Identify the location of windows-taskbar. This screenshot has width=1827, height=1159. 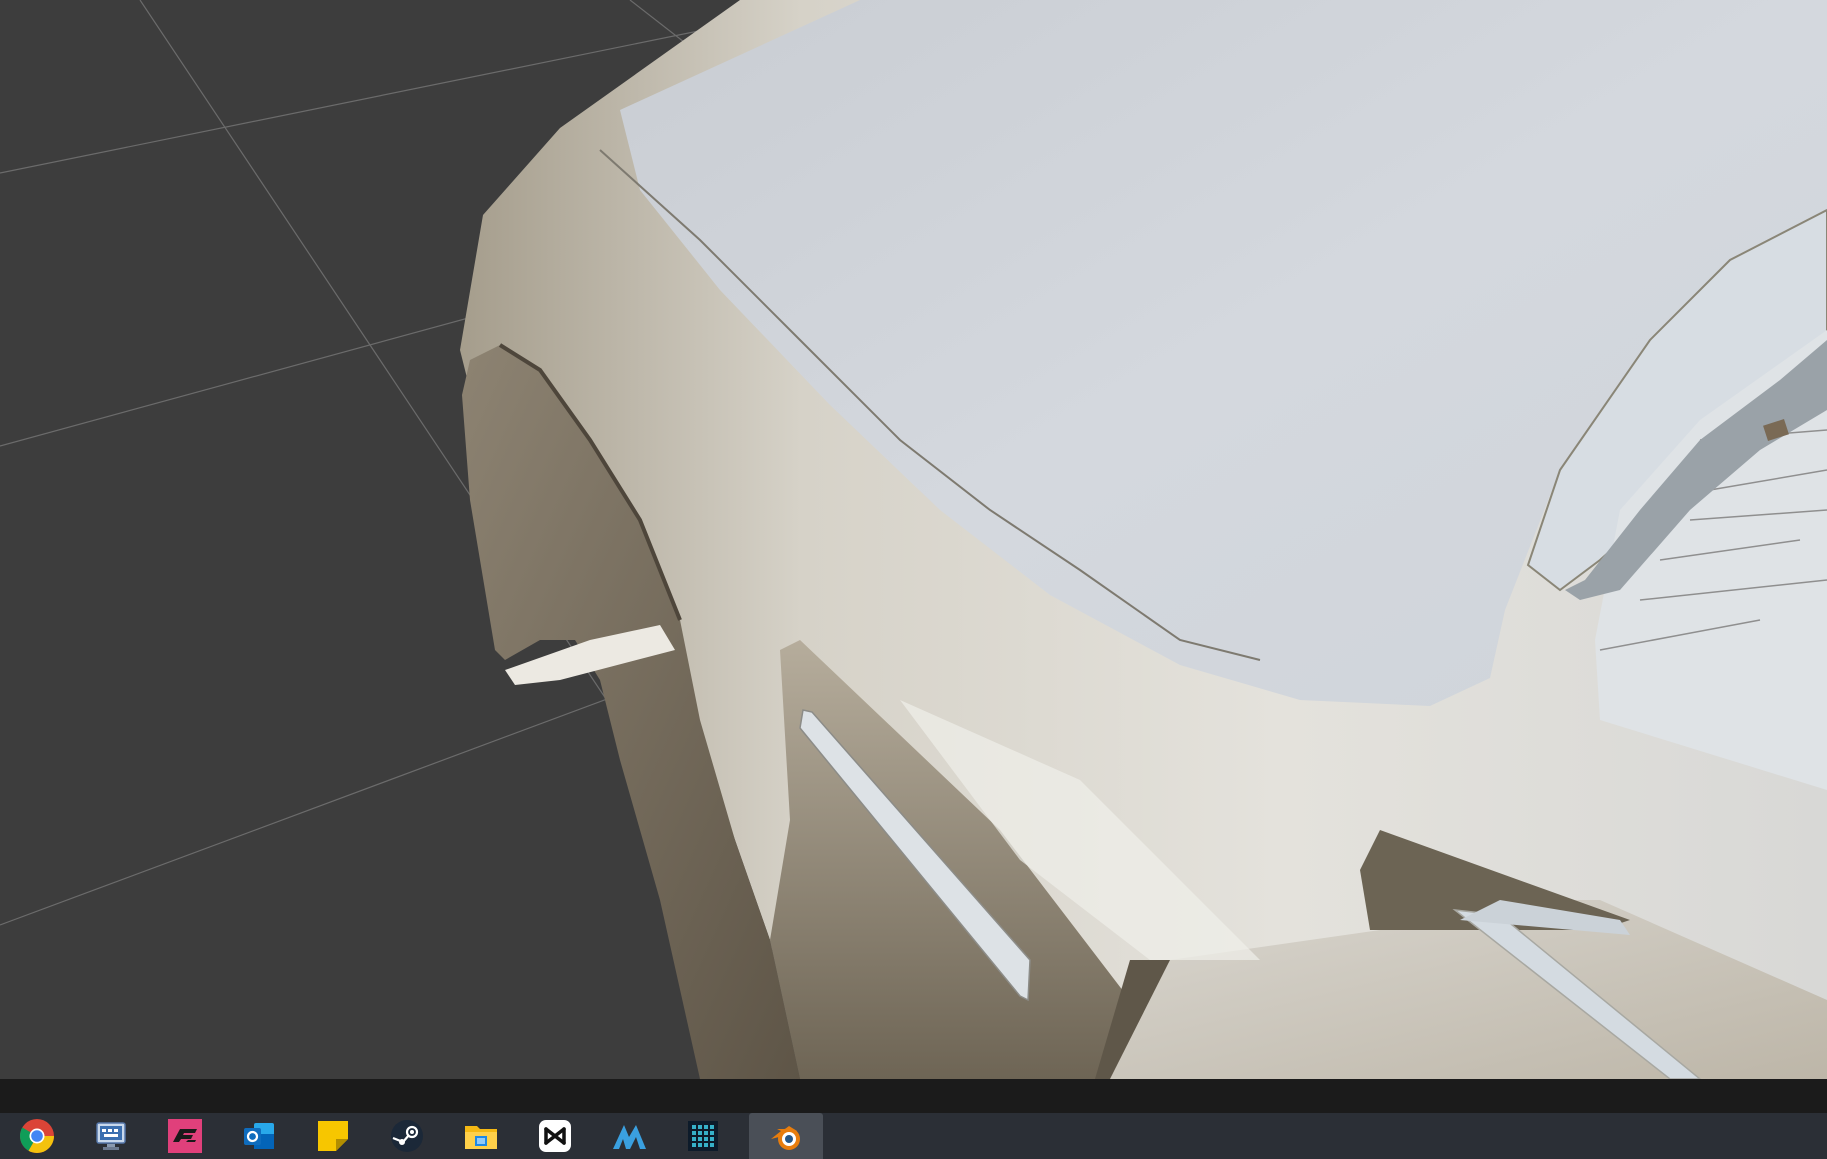
(913, 1136).